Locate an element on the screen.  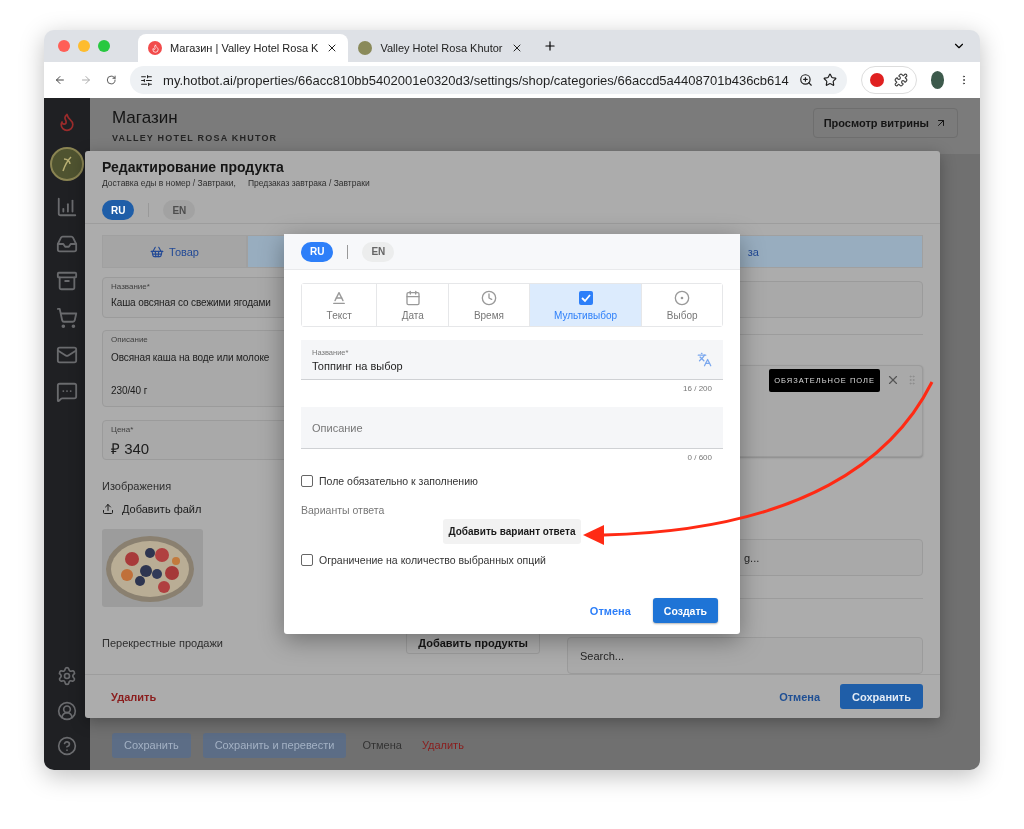
breadcrumb: Предзаказ завтрака / Завтраки is located at coordinates (308, 183).